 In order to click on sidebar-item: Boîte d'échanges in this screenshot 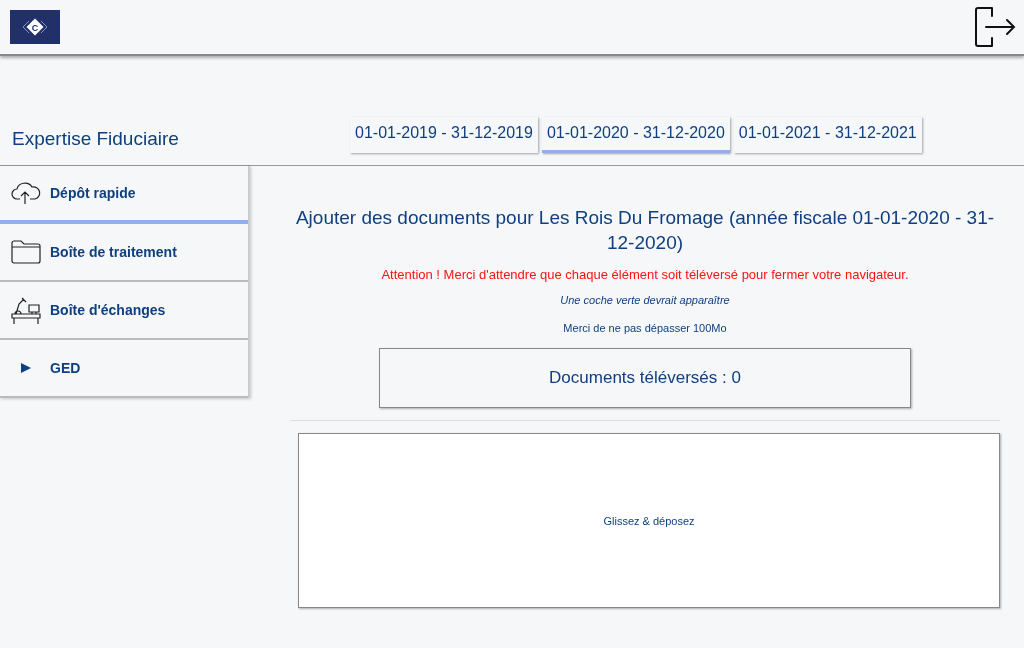, I will do `click(124, 311)`.